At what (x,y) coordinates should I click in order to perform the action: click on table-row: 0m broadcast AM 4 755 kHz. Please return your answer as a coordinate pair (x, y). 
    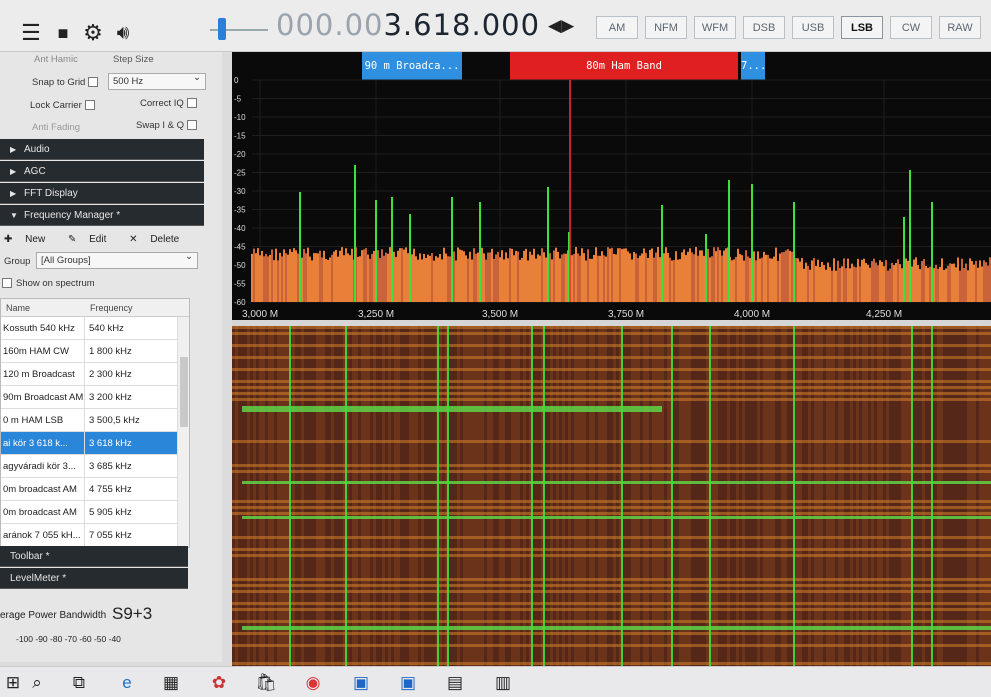
    Looking at the image, I should click on (95, 489).